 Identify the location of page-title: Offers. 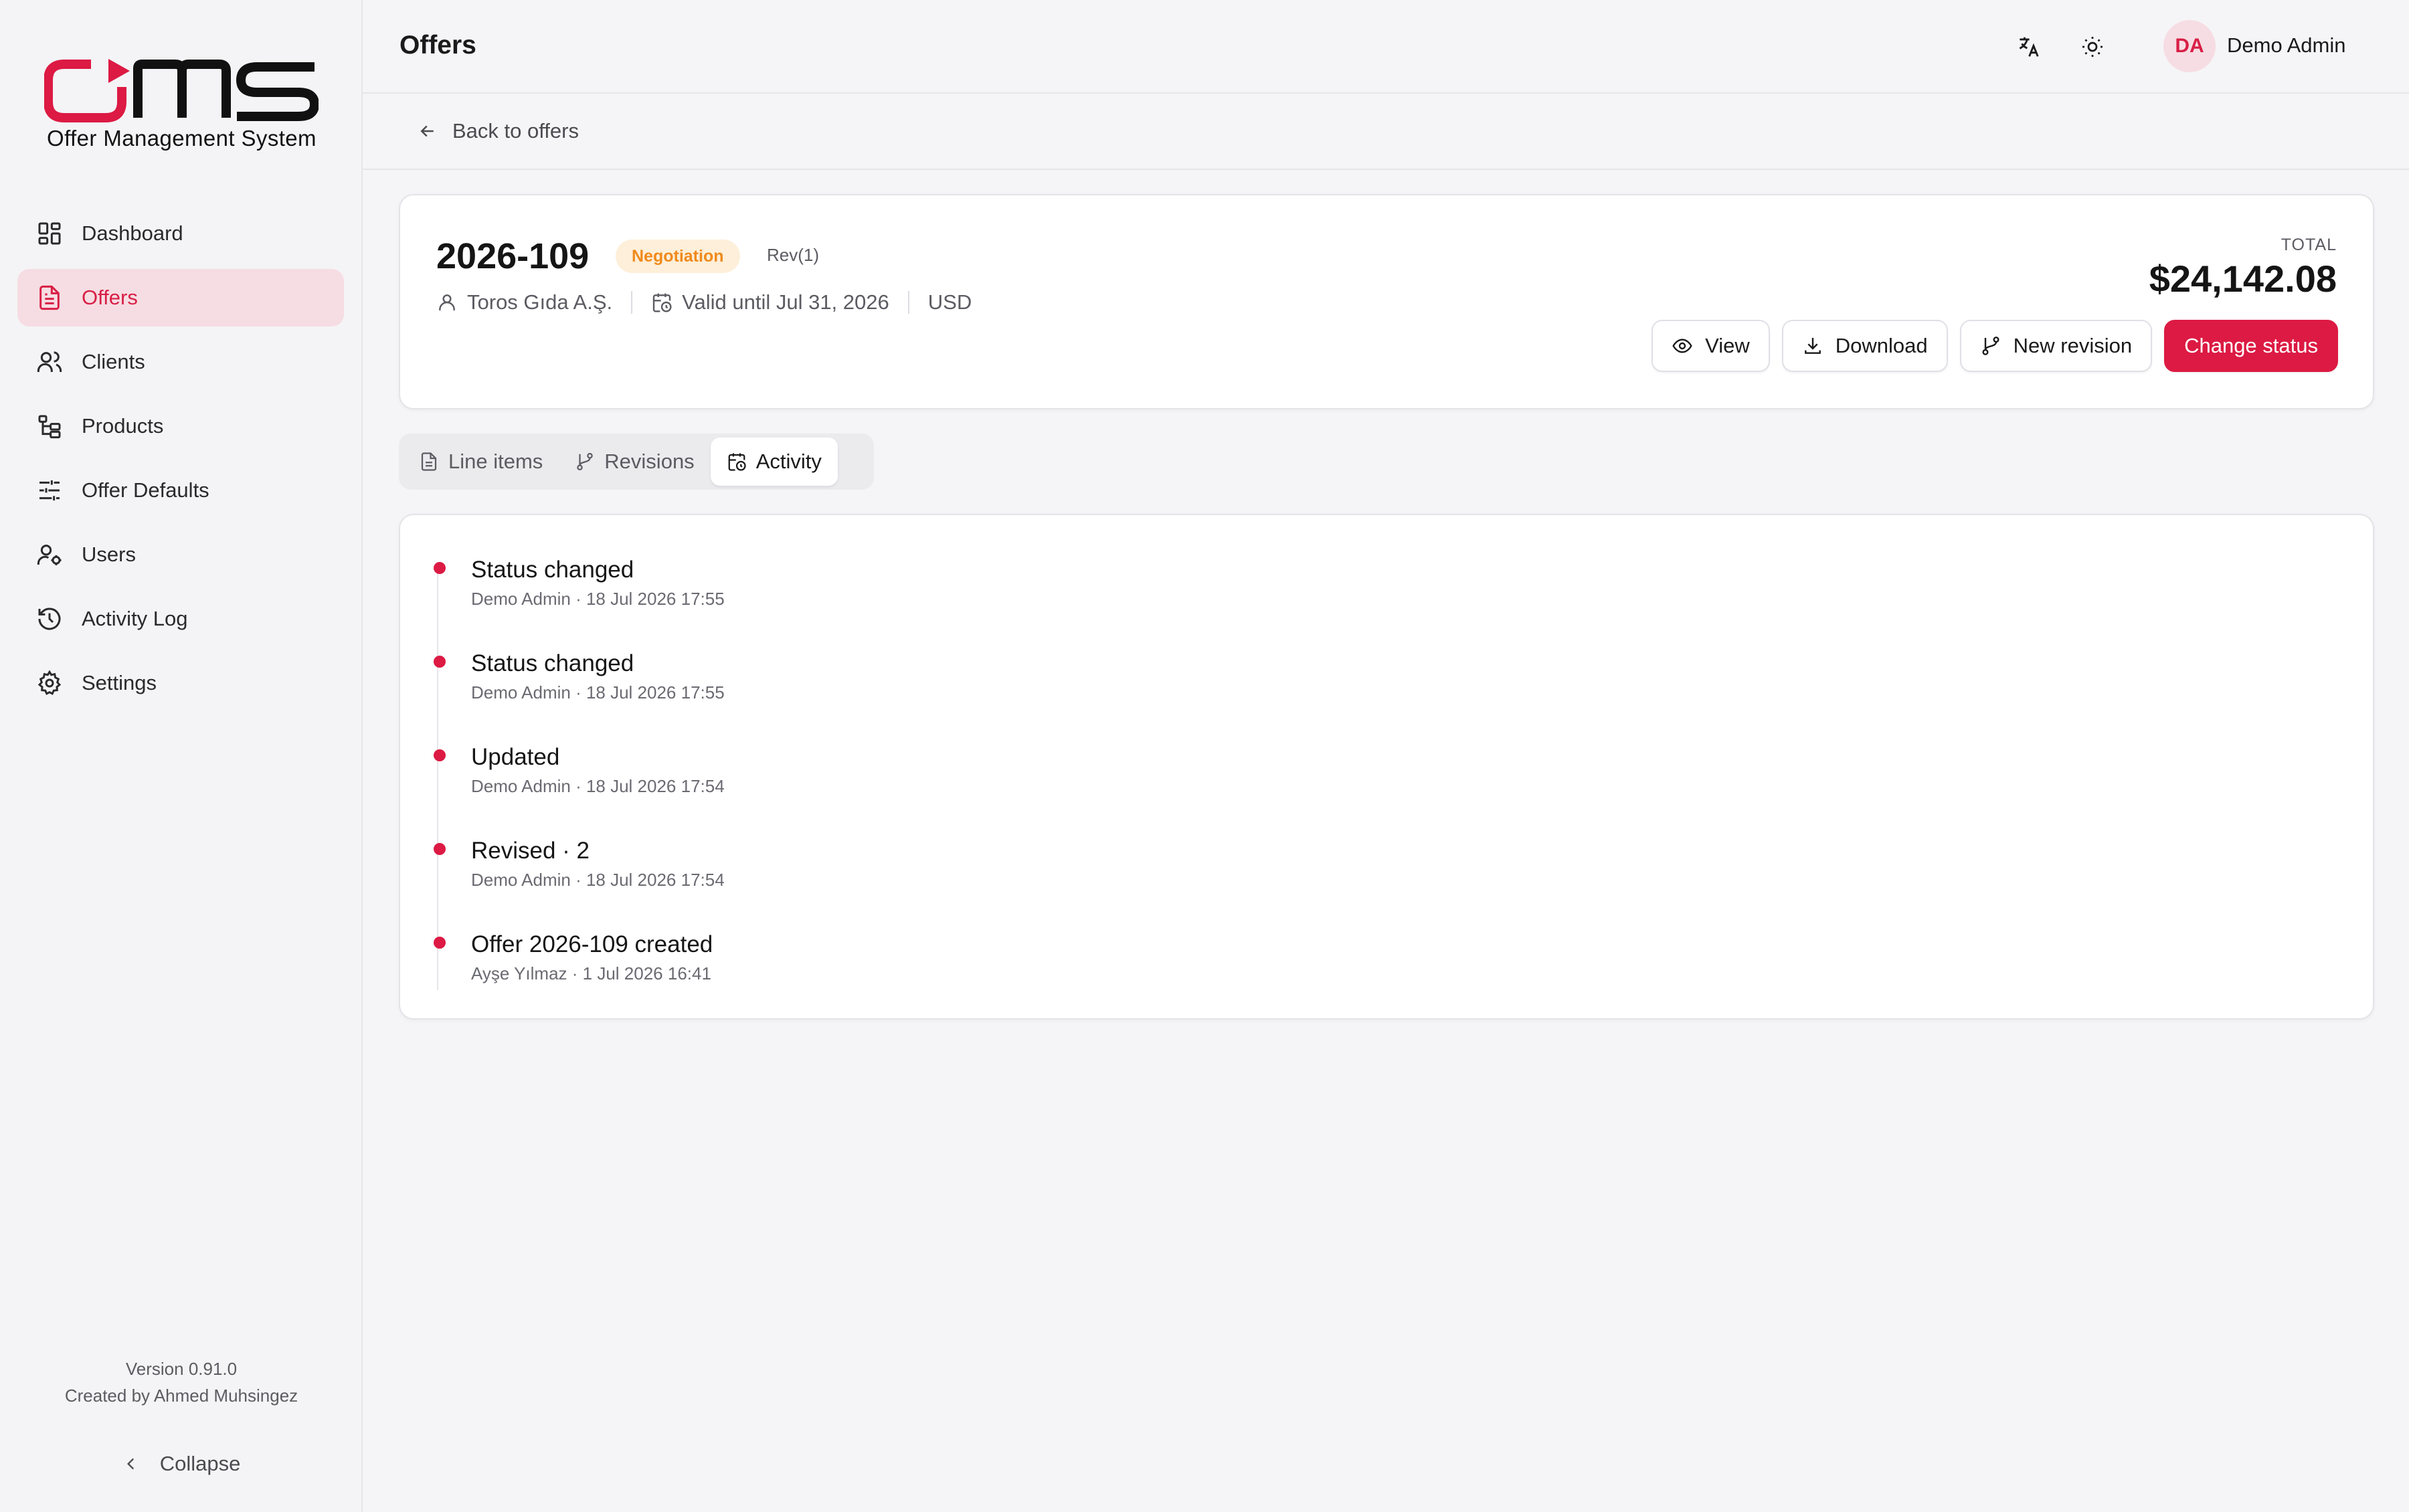
(437, 45).